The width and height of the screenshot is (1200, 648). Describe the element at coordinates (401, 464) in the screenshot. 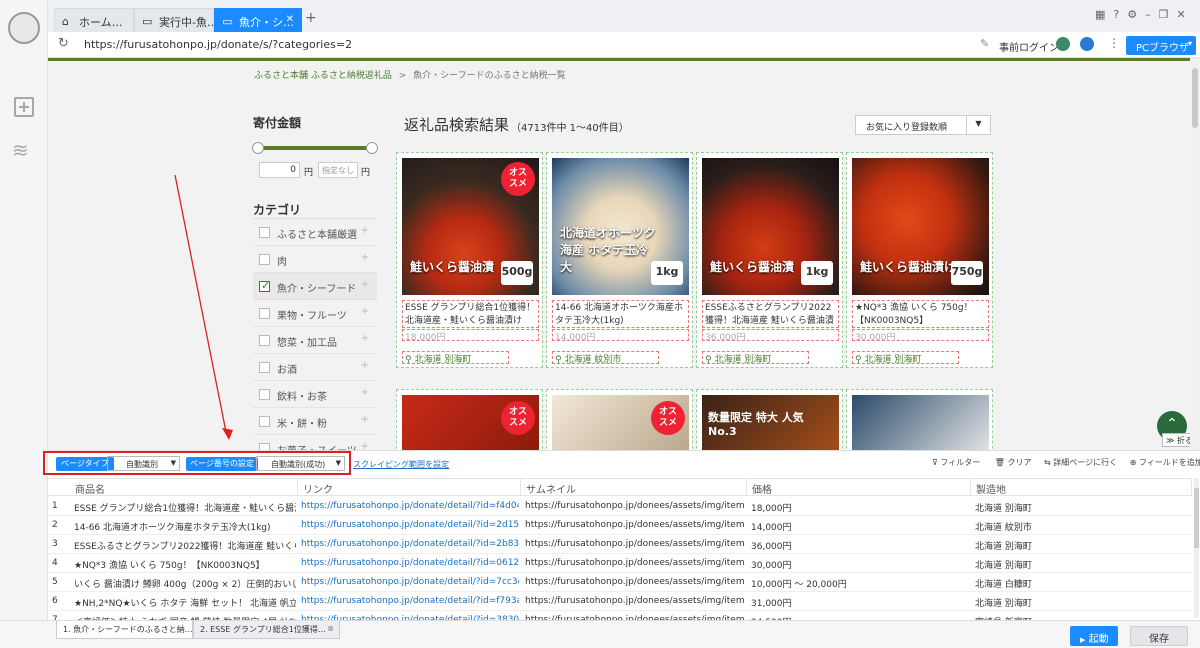

I see `scrape-range-link: スクレイピング範囲を設定` at that location.